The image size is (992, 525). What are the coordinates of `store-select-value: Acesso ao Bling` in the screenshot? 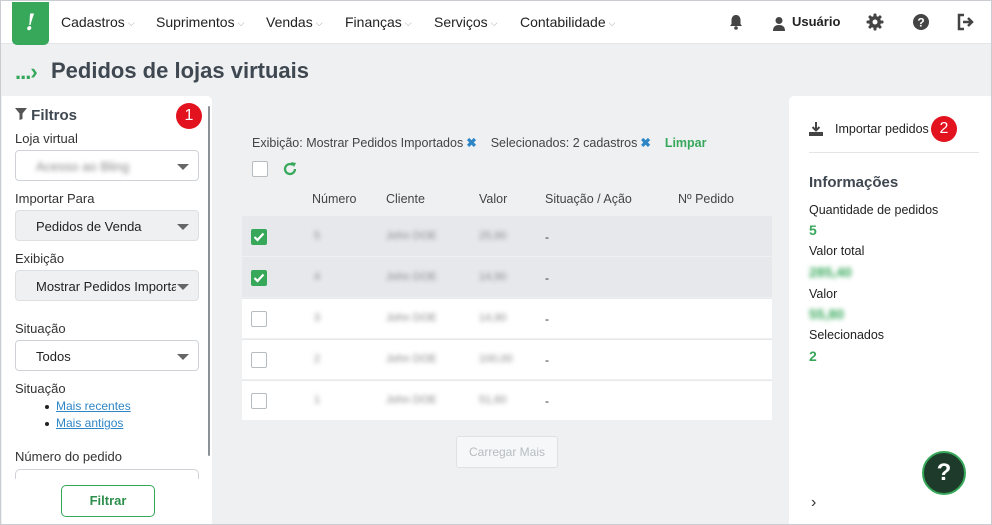 It's located at (83, 166).